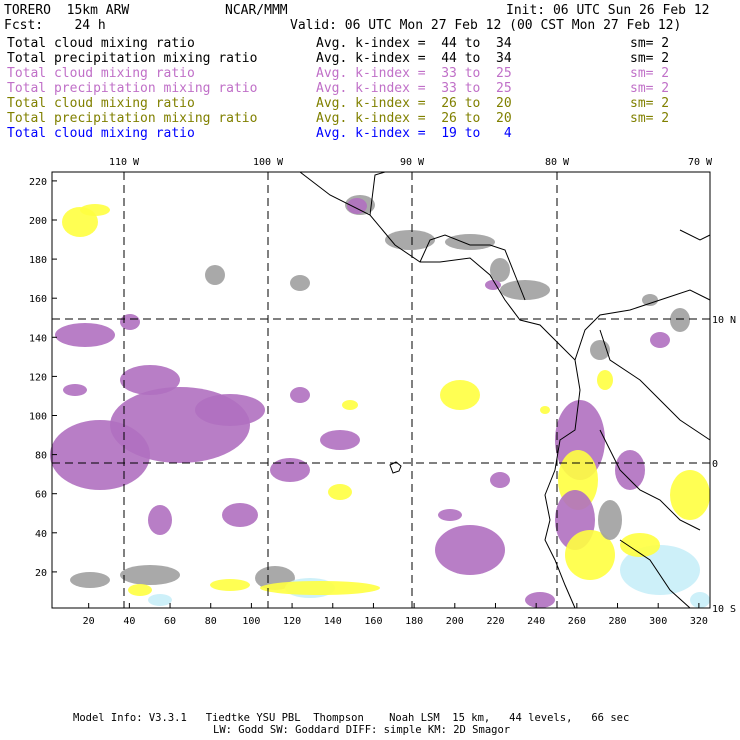  I want to click on y-tick-label: 20, so click(41, 573).